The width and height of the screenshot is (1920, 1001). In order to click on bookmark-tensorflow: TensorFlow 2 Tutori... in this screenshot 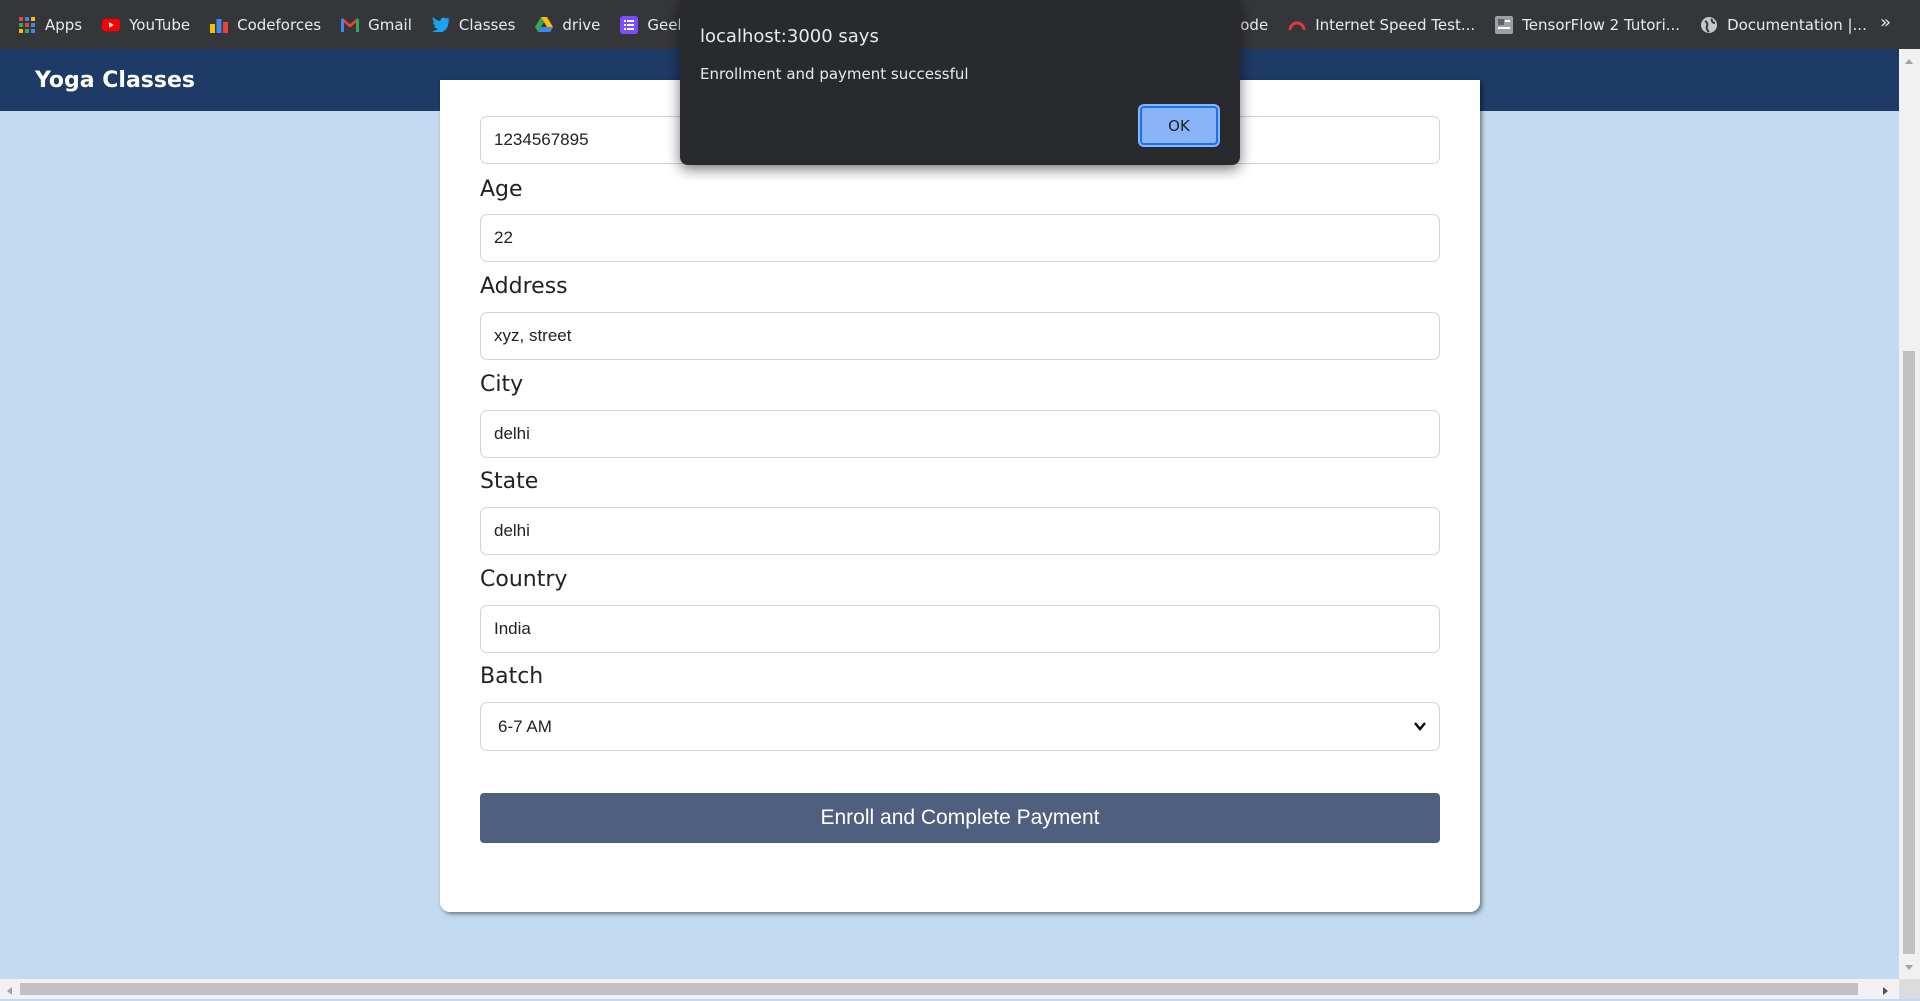, I will do `click(1588, 24)`.